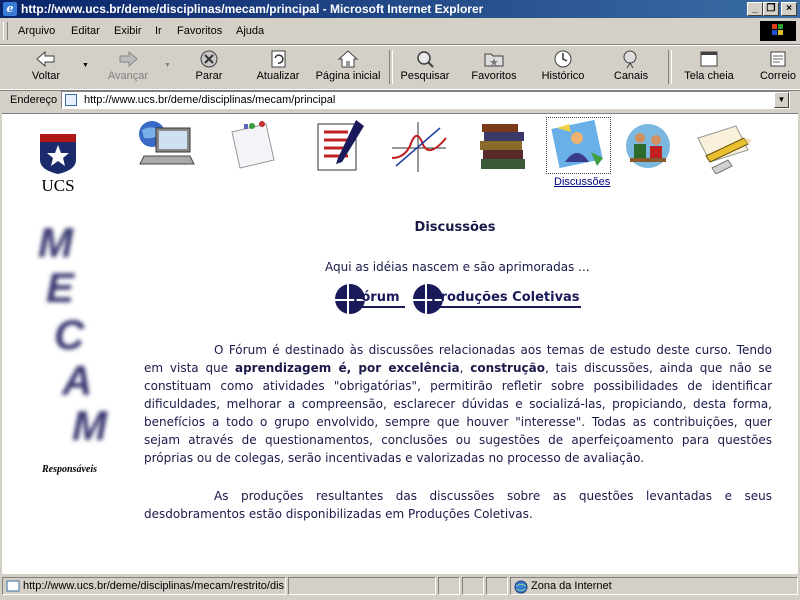  I want to click on forum-link-text: Fórum, so click(376, 297).